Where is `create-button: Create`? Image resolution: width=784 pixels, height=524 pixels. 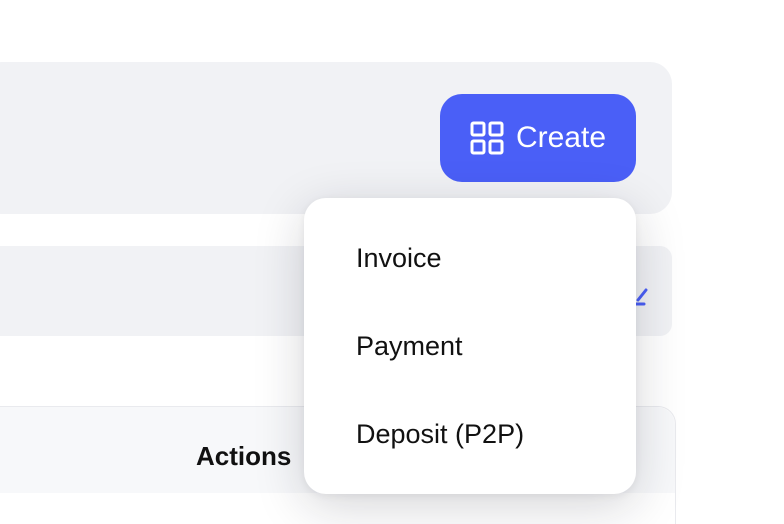
create-button: Create is located at coordinates (538, 138).